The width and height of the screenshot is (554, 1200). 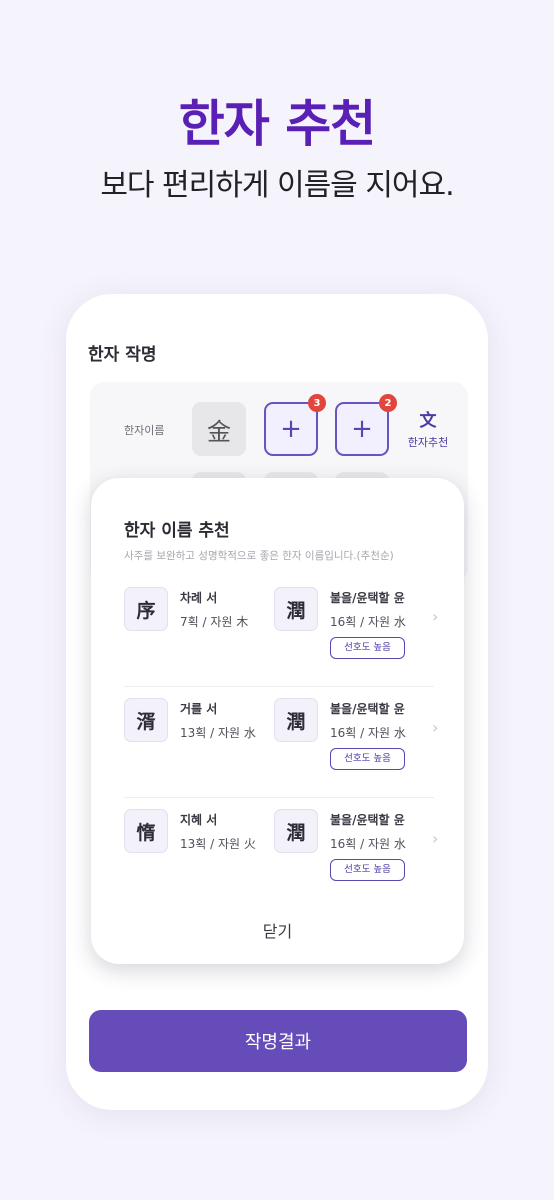 What do you see at coordinates (428, 421) in the screenshot?
I see `hanja-icon: 文` at bounding box center [428, 421].